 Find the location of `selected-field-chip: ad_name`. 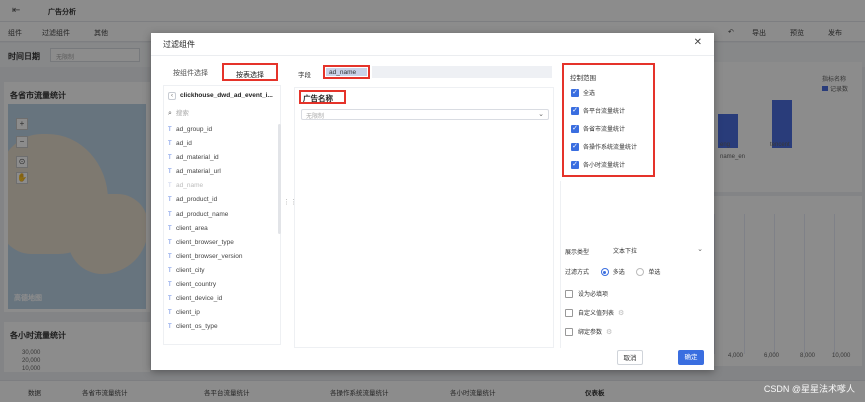

selected-field-chip: ad_name is located at coordinates (346, 72).